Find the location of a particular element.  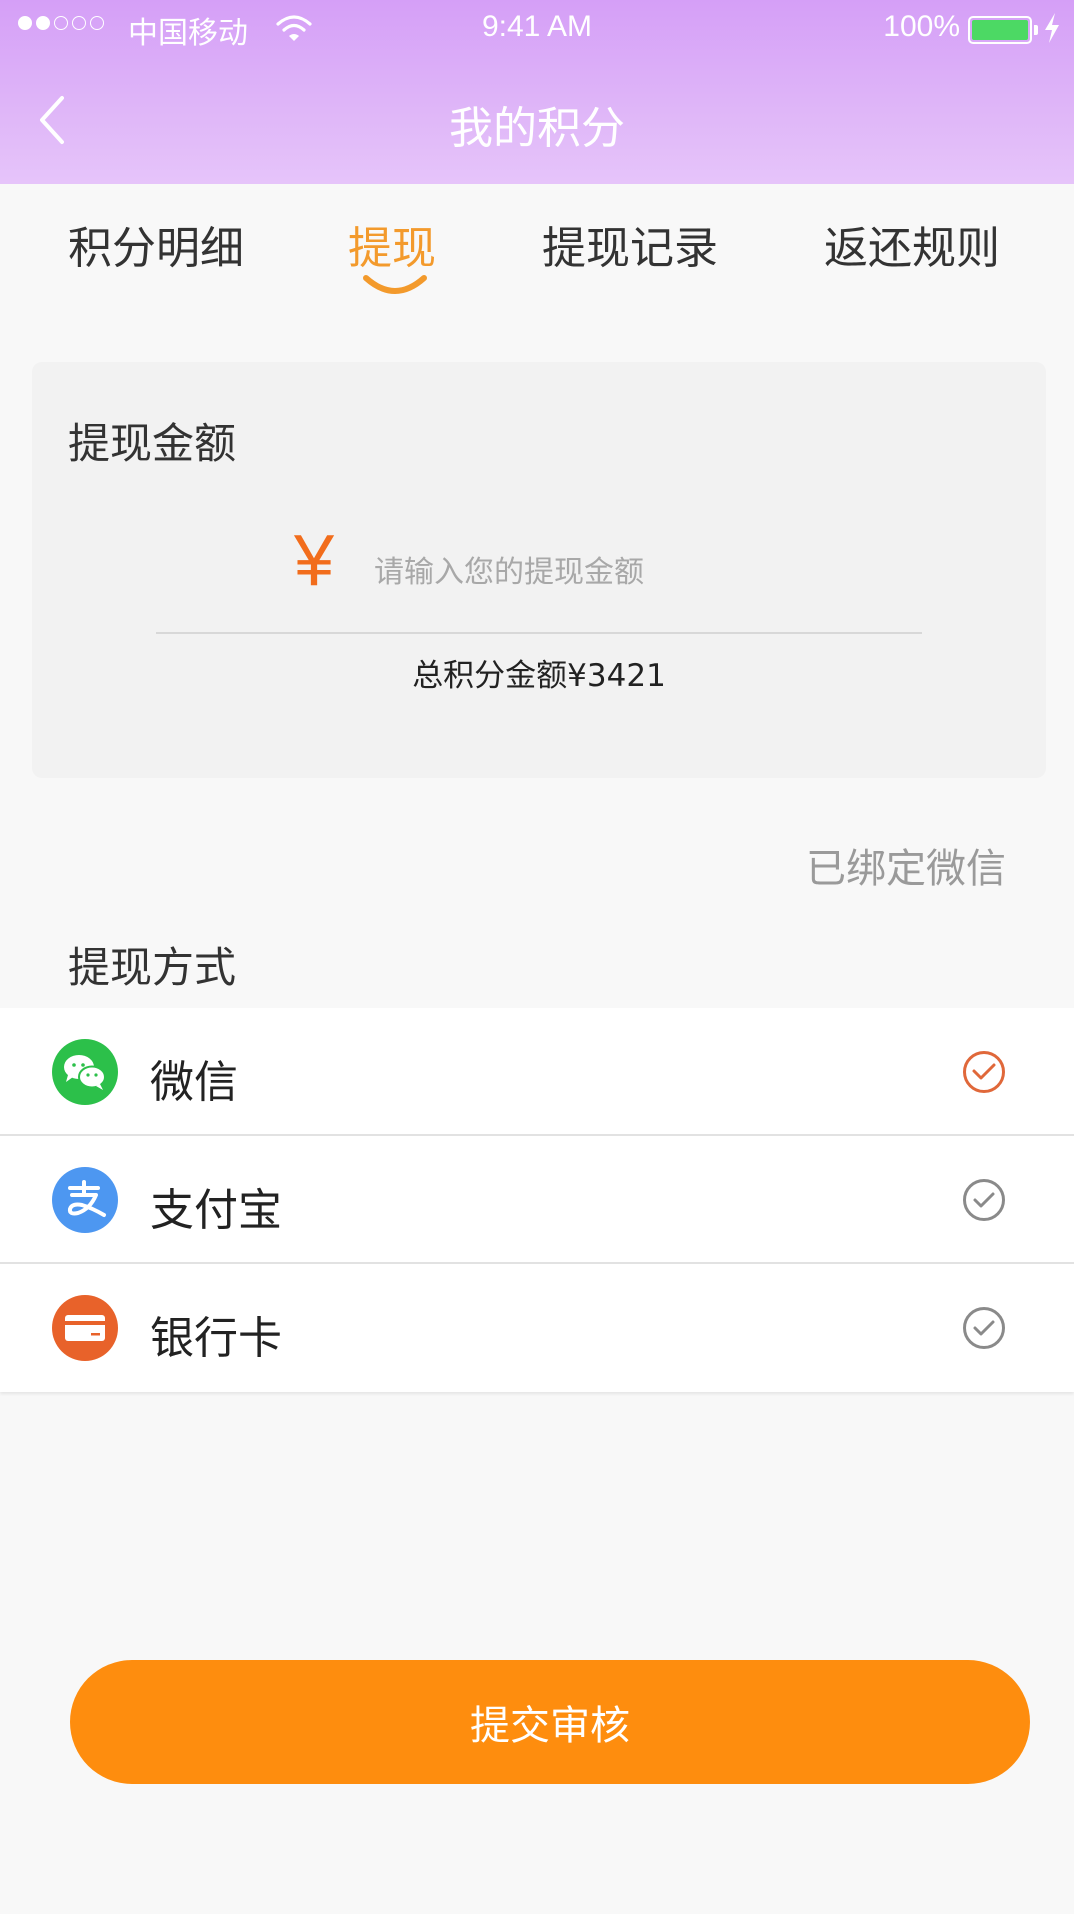

method-label: 银行卡 is located at coordinates (216, 1338).